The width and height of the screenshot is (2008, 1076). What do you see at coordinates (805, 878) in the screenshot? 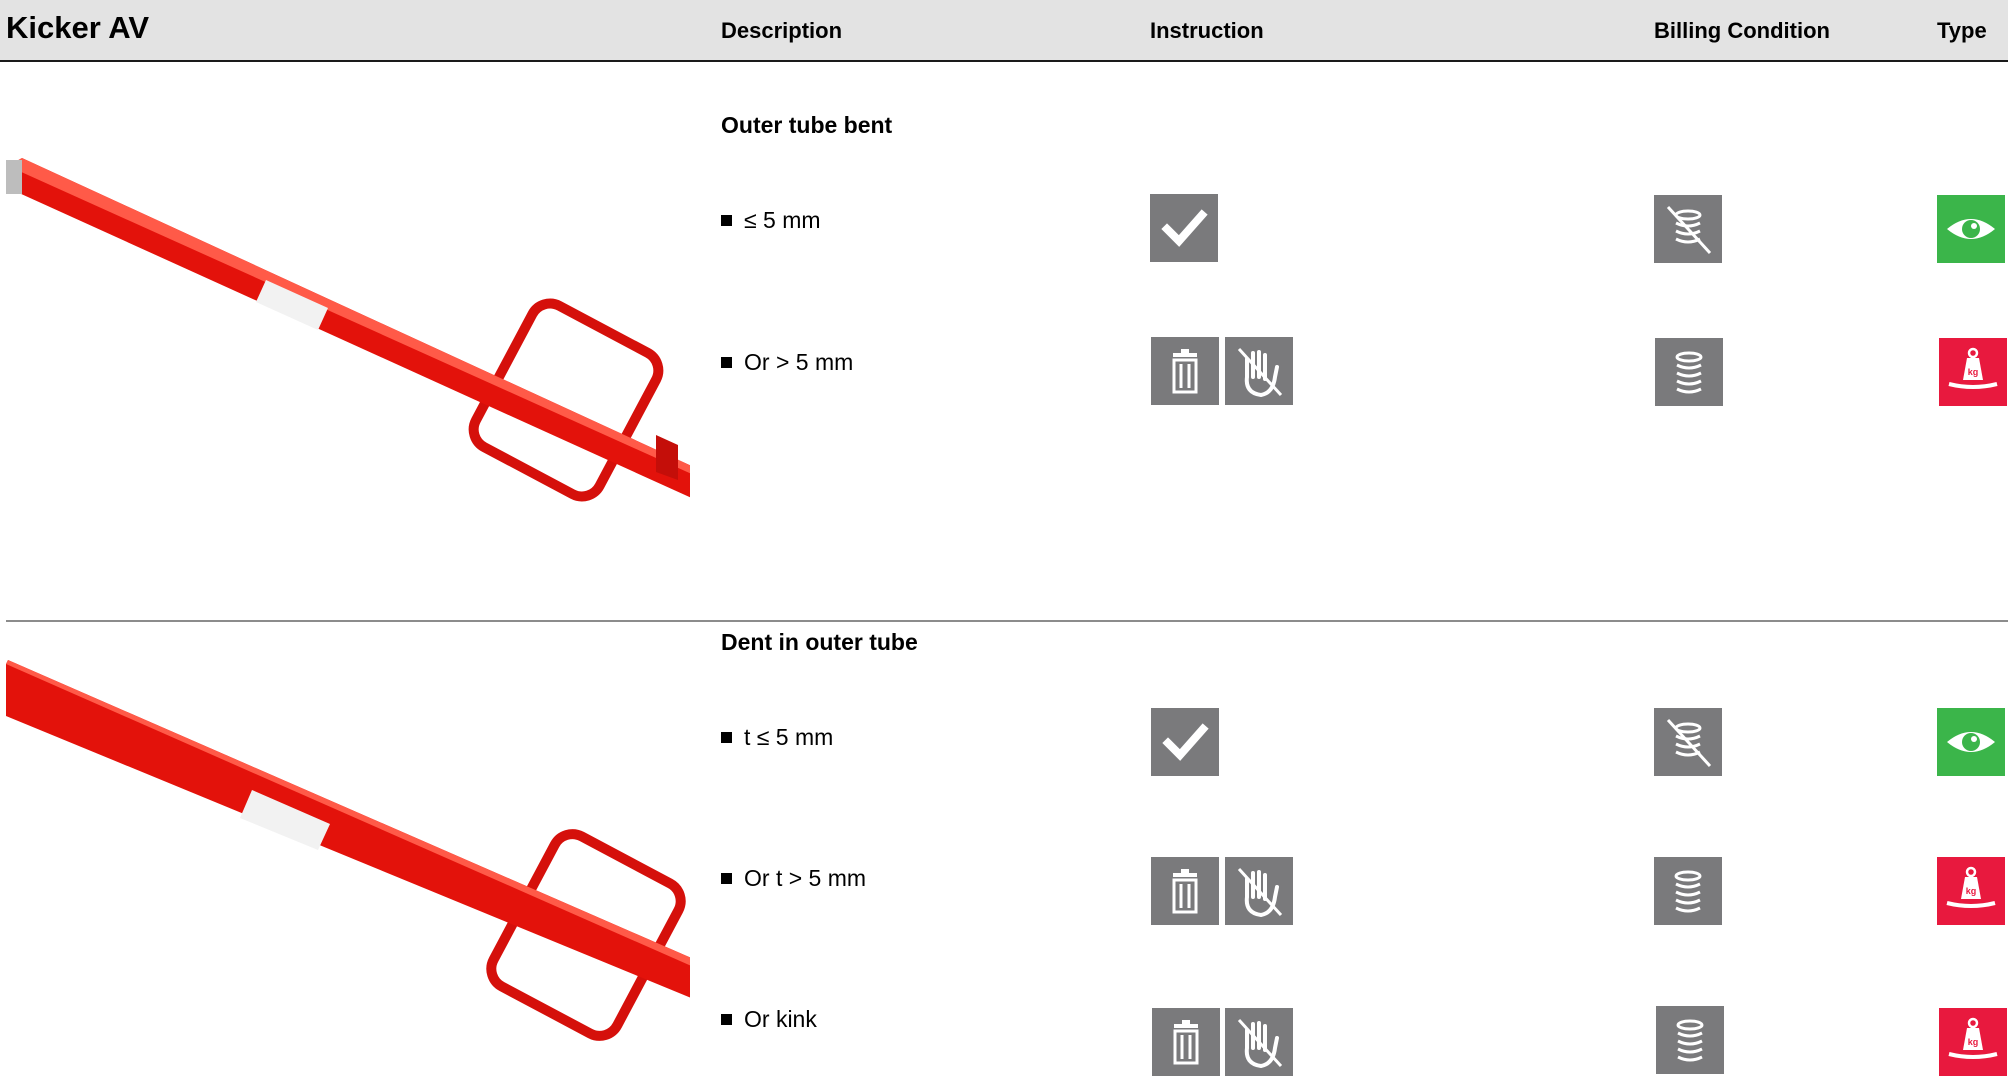
I see `condition-label: Or t > 5 mm` at bounding box center [805, 878].